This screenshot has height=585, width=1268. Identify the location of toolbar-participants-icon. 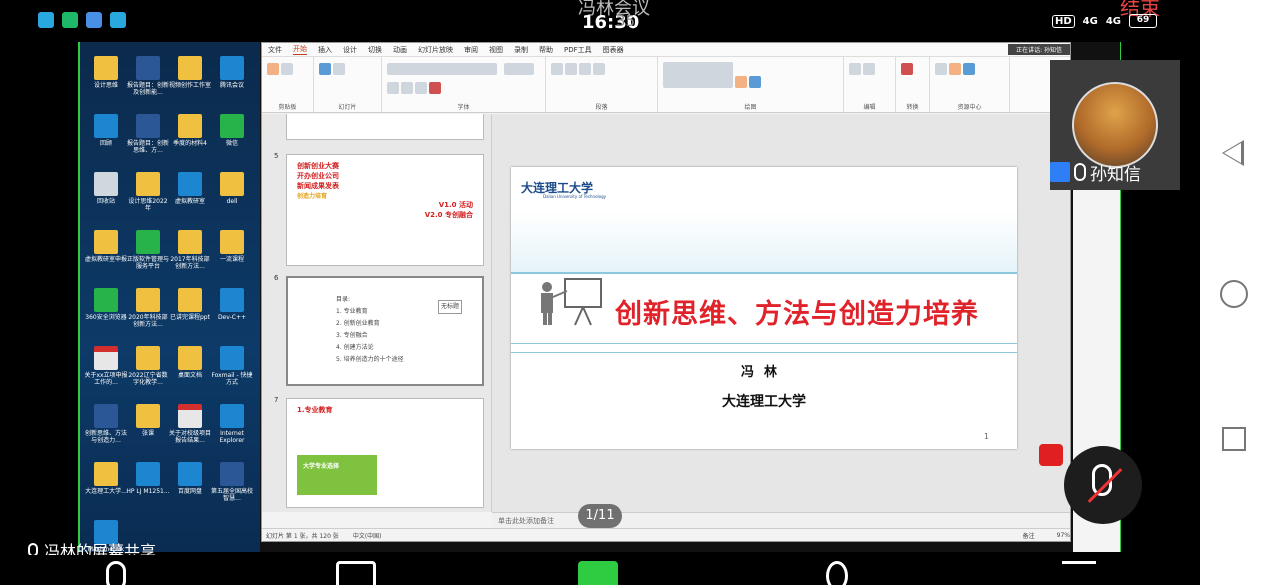
(837, 573).